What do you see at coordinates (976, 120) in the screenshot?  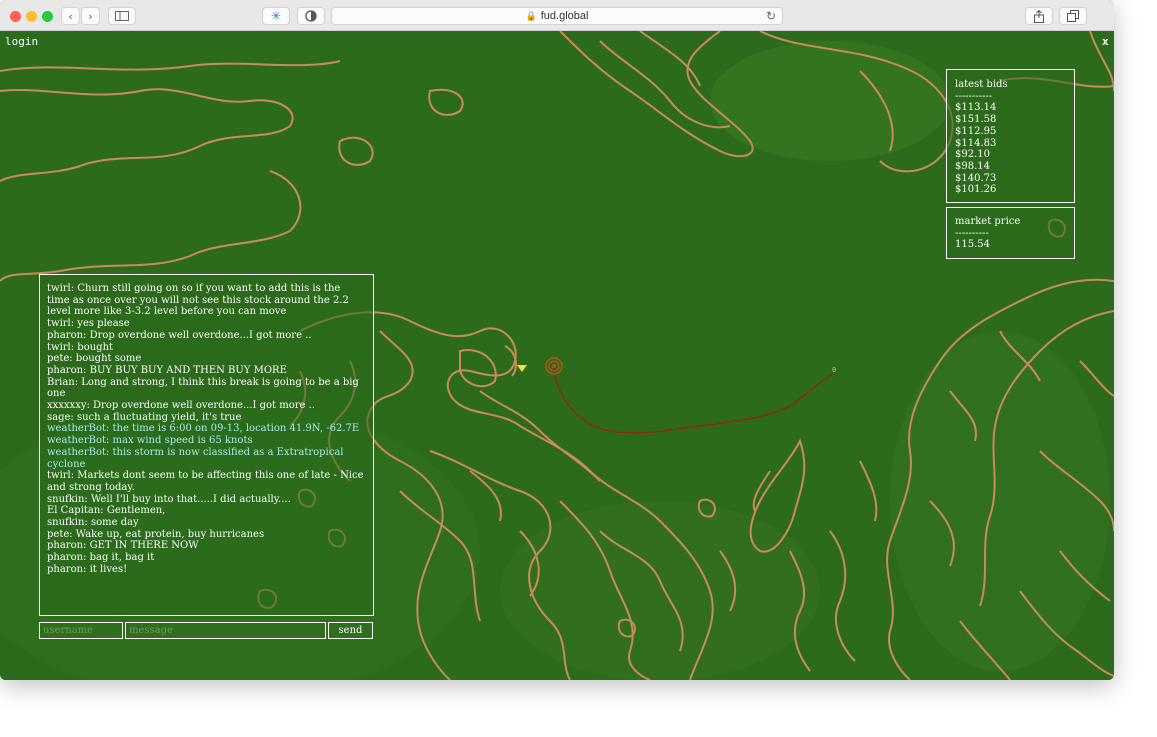 I see `bid-item: $151.58` at bounding box center [976, 120].